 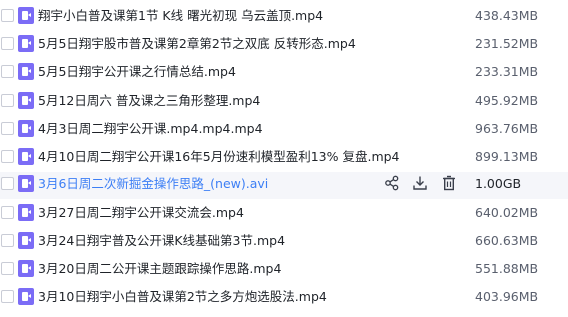 I want to click on file-name: 3月24日翔宇普及公开课K线基础第3节.mp4, so click(x=161, y=240).